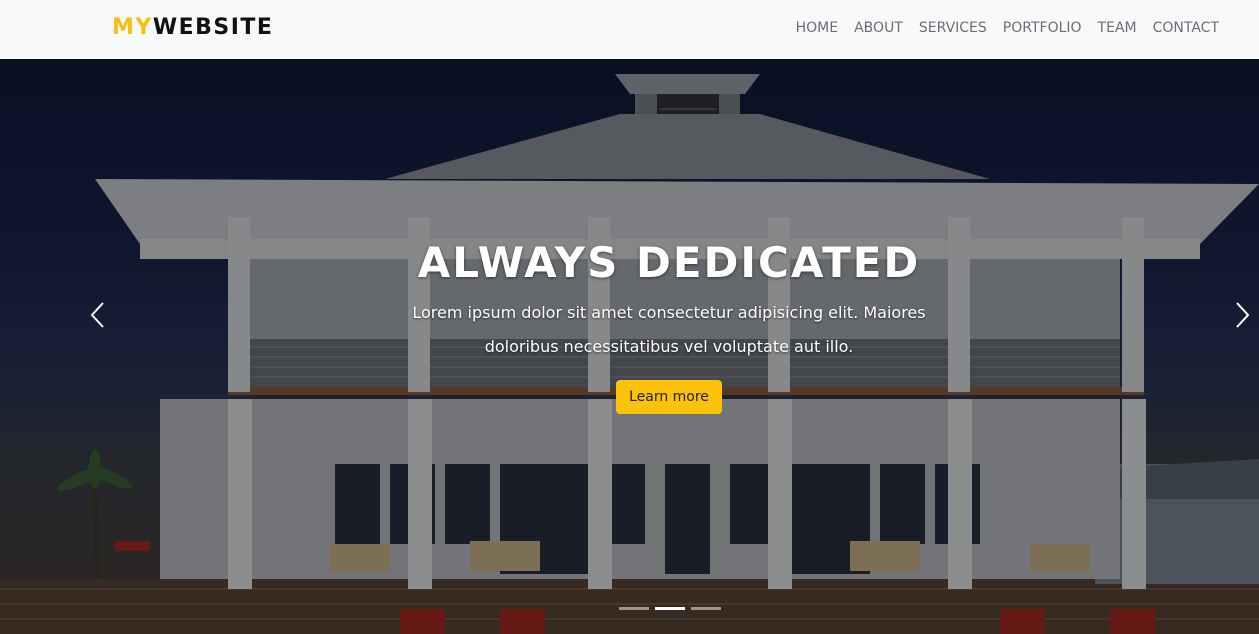  I want to click on nav-contact: CONTACT, so click(1186, 28).